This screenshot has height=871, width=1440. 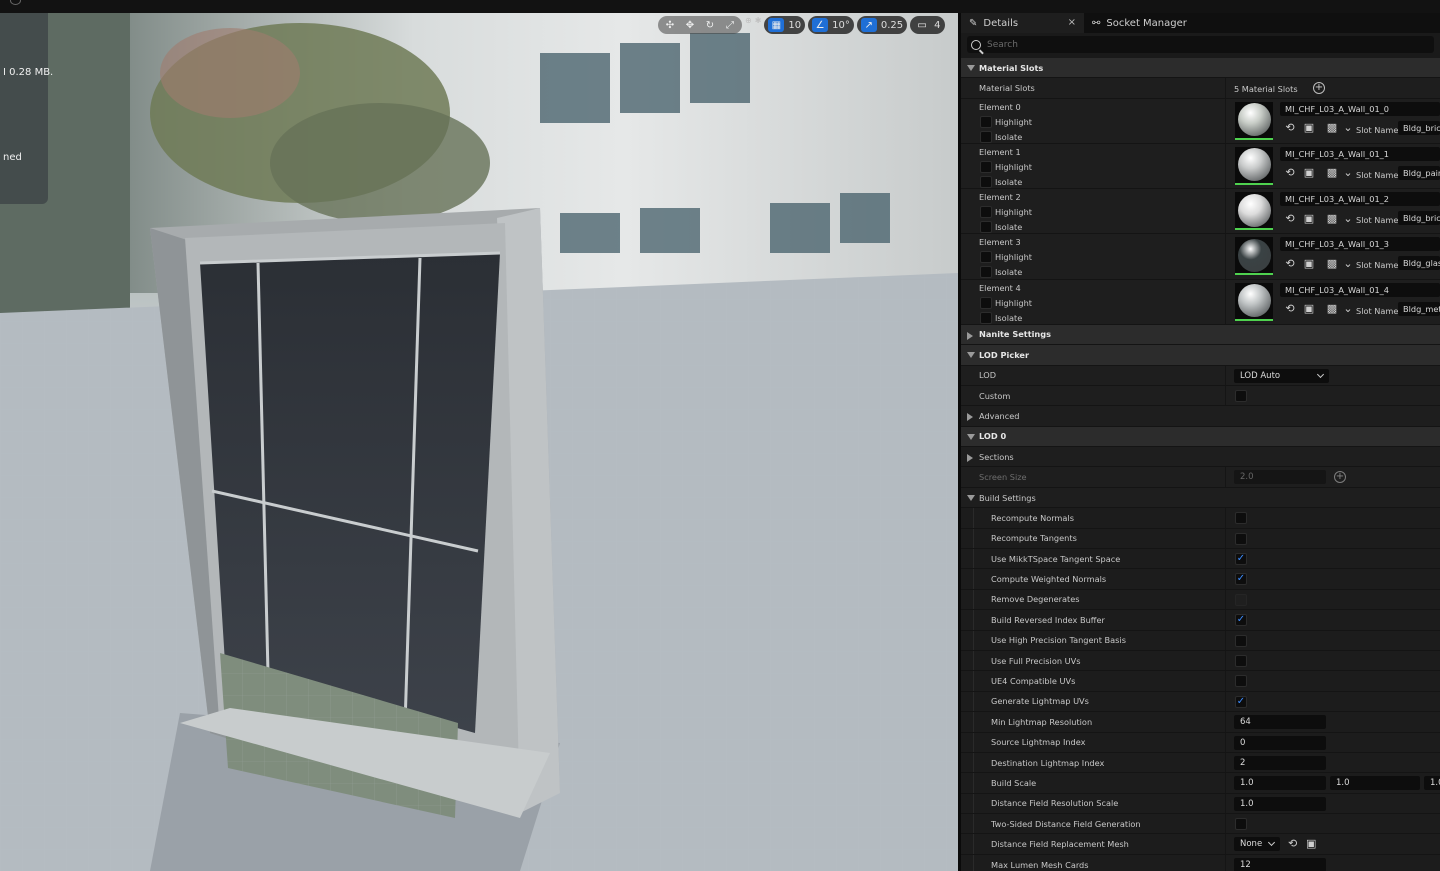 What do you see at coordinates (841, 25) in the screenshot?
I see `rotation-snap-value: 10°` at bounding box center [841, 25].